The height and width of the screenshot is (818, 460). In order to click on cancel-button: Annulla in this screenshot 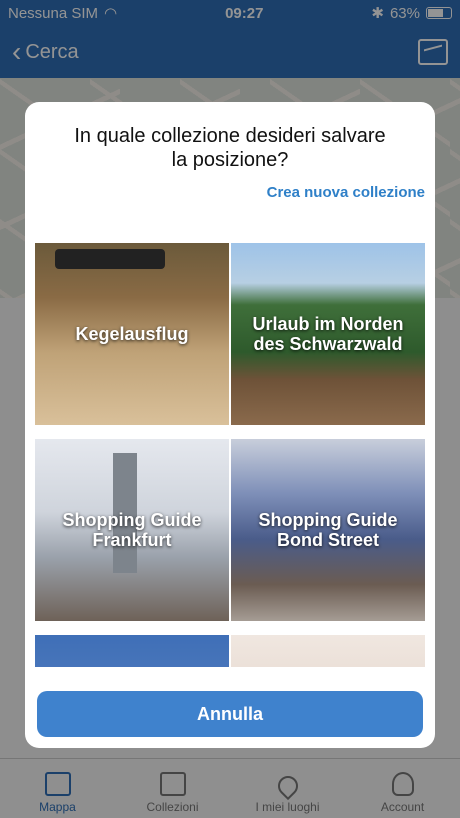, I will do `click(230, 714)`.